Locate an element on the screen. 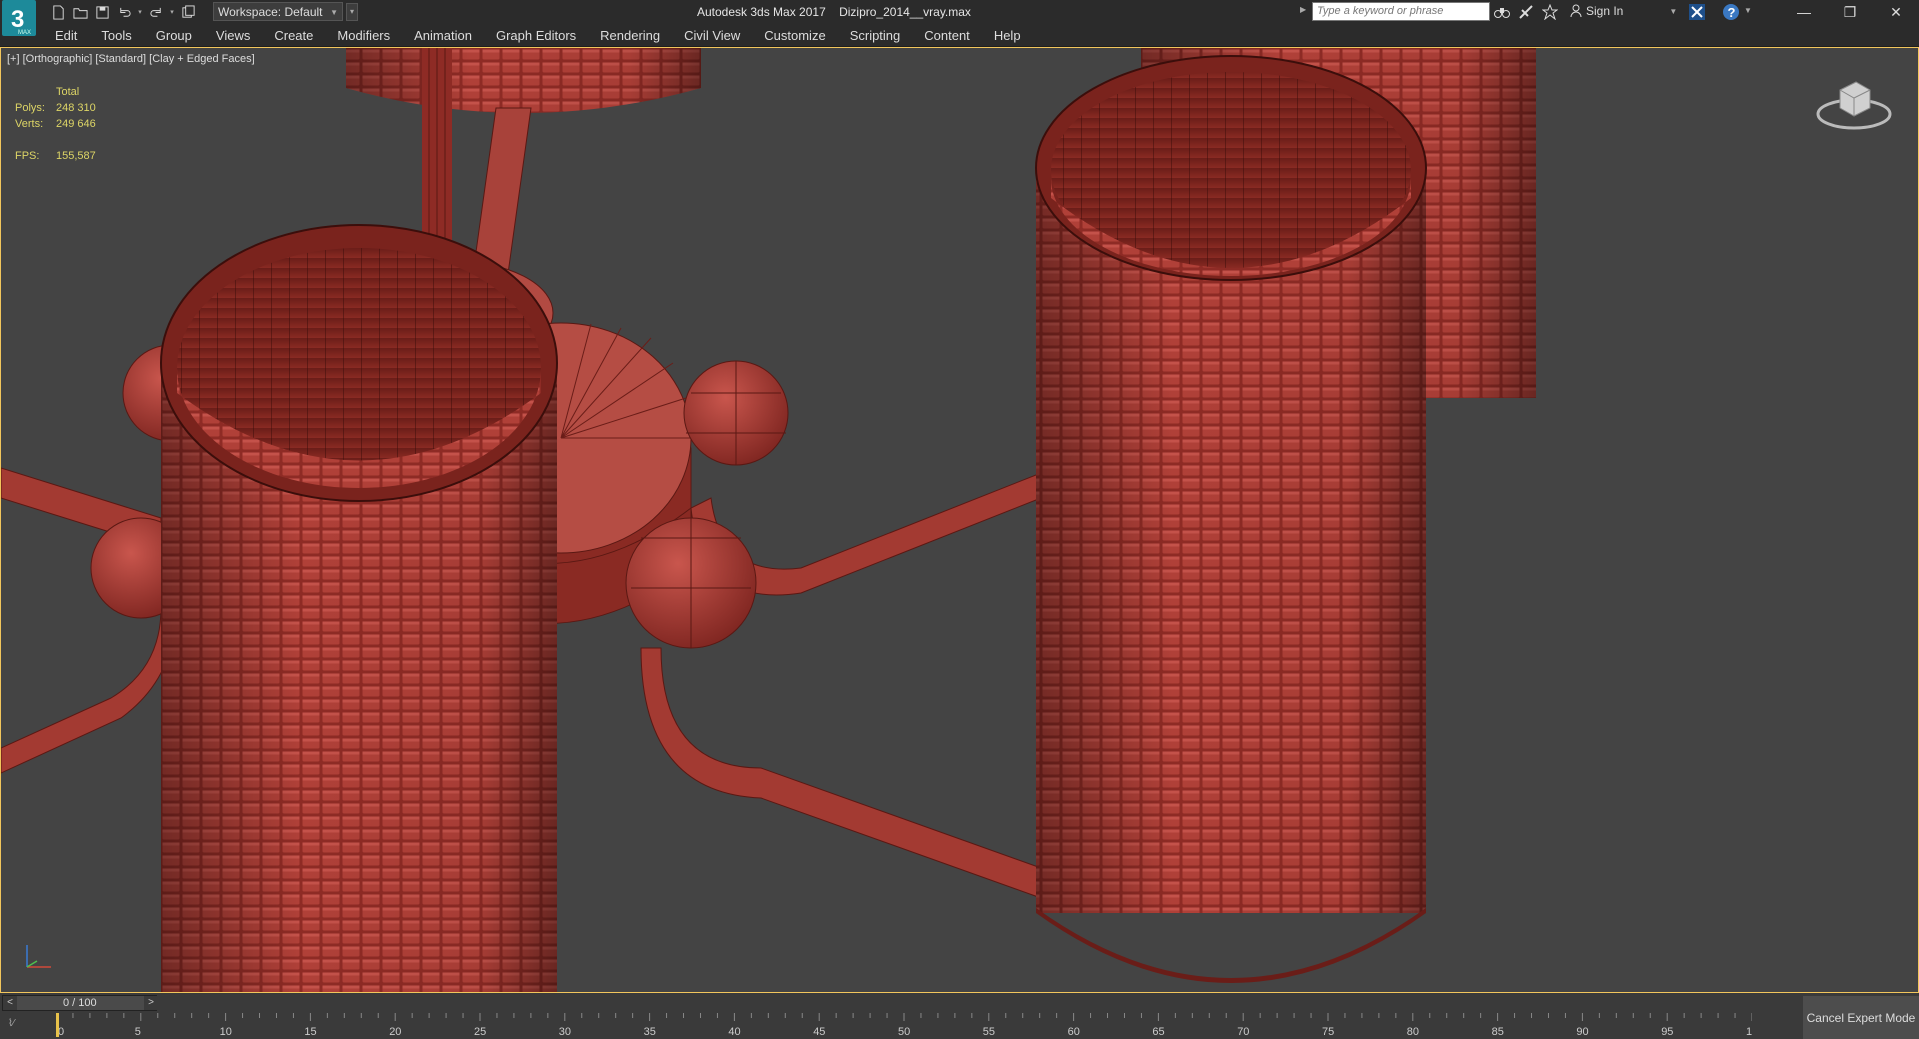 This screenshot has height=1039, width=1919. menu-customize: Customize is located at coordinates (794, 35).